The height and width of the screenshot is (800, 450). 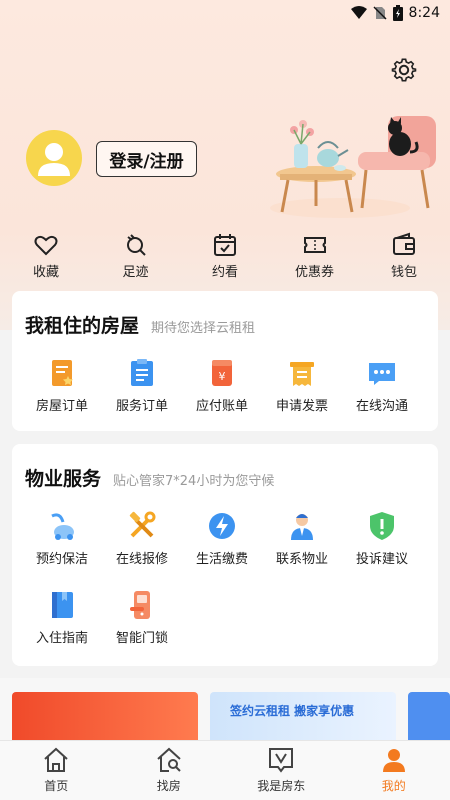 I want to click on card-title: 我租住的房屋, so click(x=82, y=326).